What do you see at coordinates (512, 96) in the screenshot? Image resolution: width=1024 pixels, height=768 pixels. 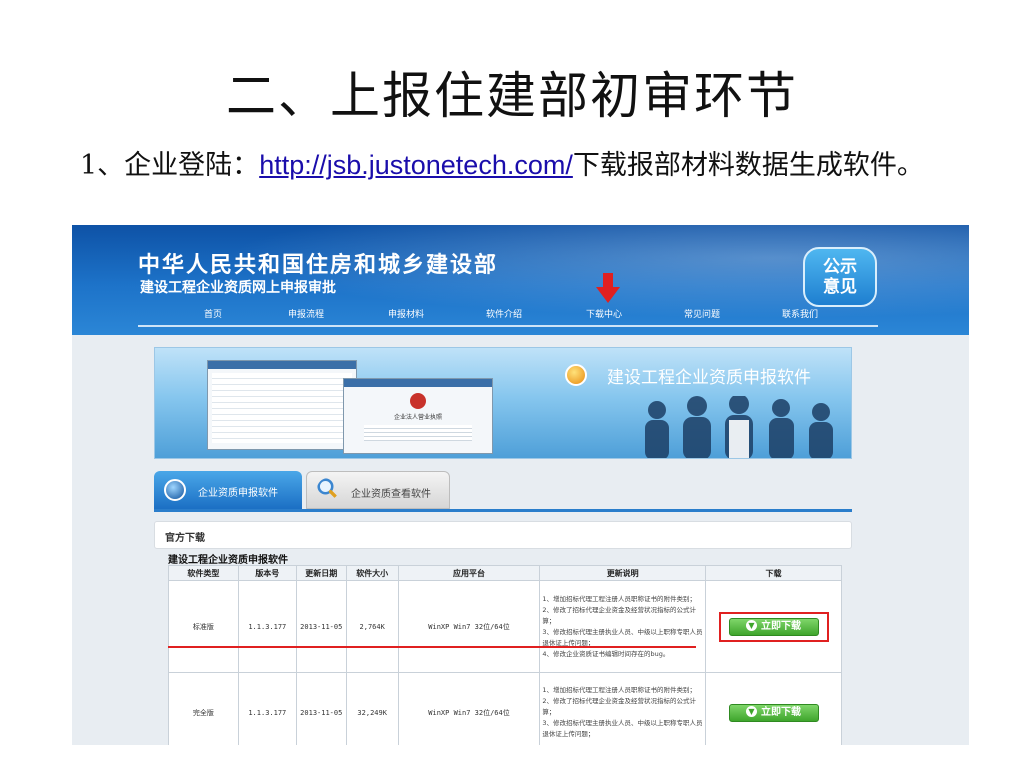 I see `slide-title: 二、上报住建部初审环节` at bounding box center [512, 96].